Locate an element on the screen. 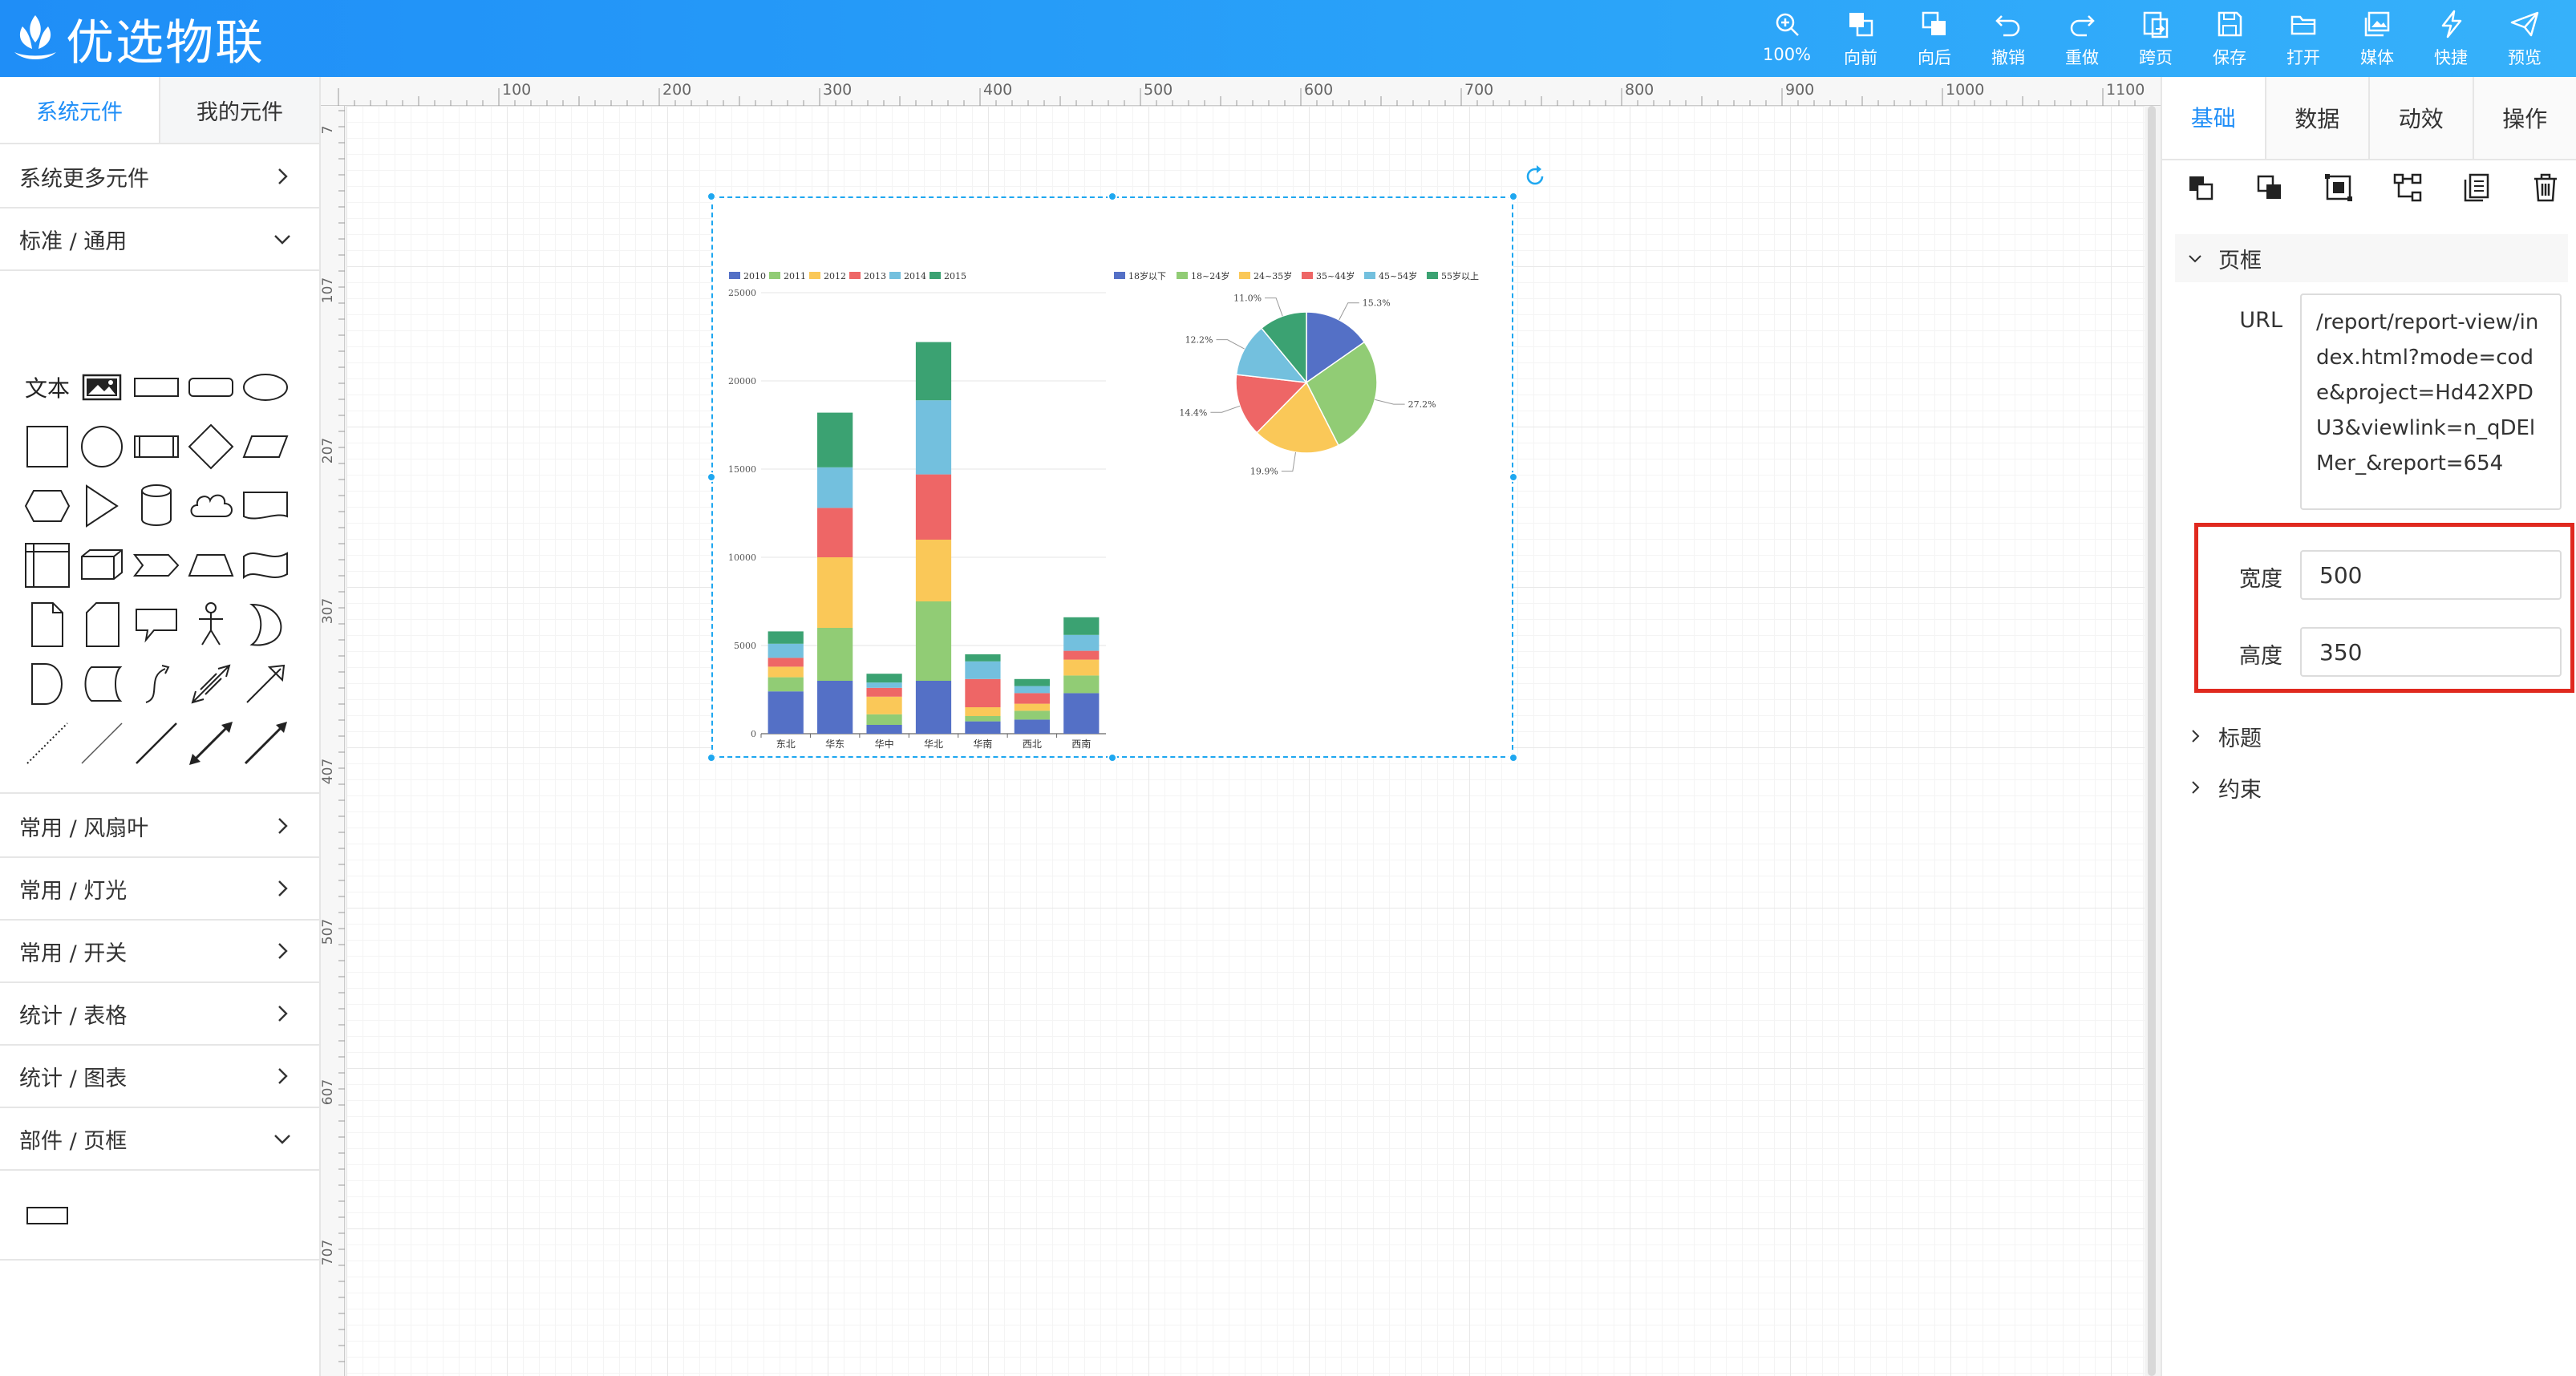 Image resolution: width=2576 pixels, height=1376 pixels. group-title: 标题 is located at coordinates (2371, 736).